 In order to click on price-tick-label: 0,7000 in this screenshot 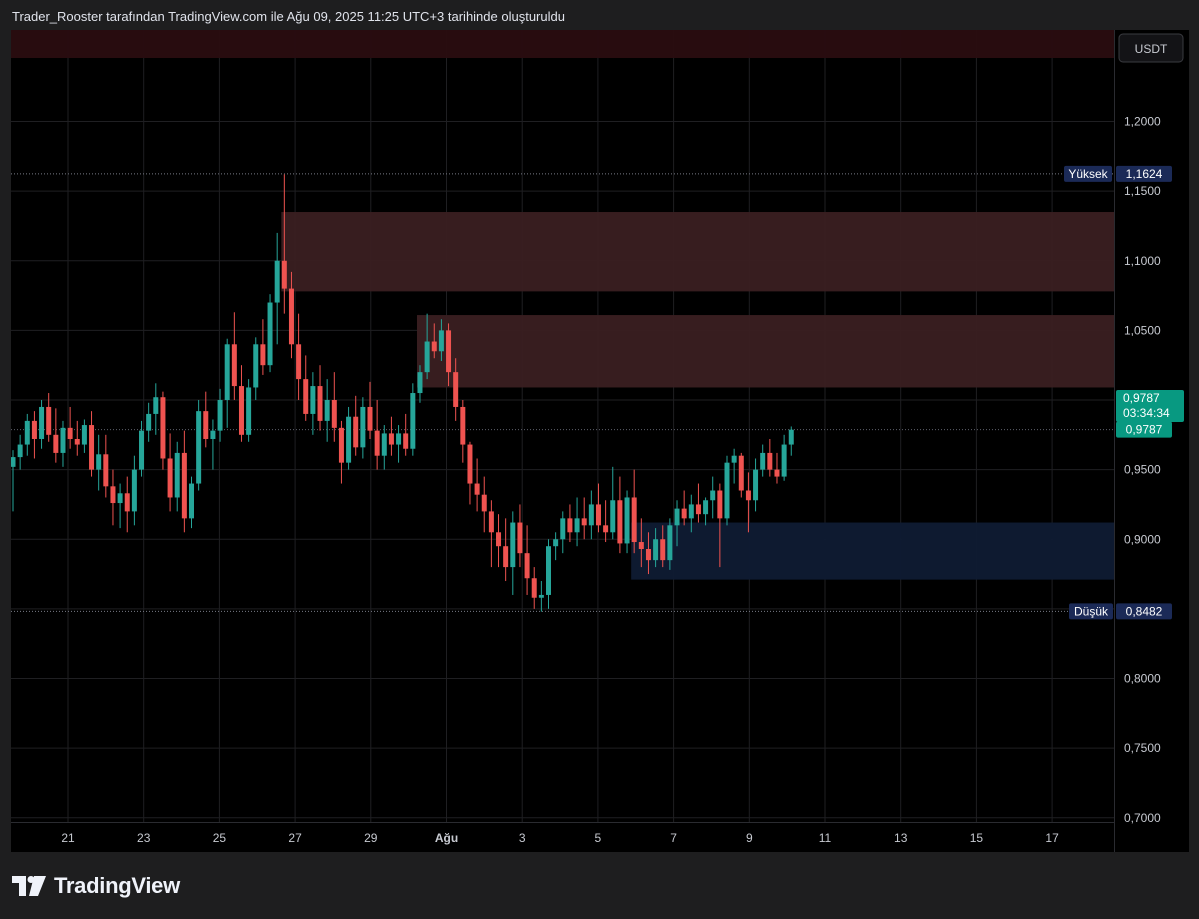, I will do `click(1142, 818)`.